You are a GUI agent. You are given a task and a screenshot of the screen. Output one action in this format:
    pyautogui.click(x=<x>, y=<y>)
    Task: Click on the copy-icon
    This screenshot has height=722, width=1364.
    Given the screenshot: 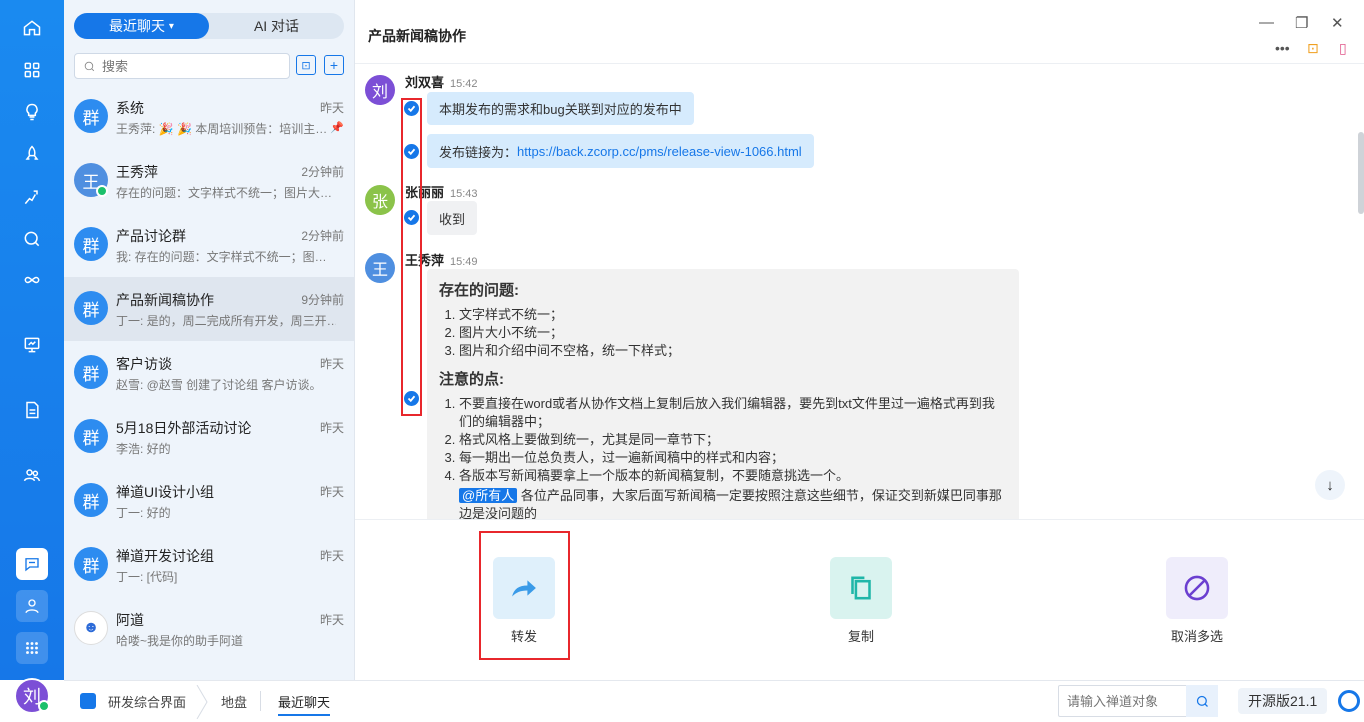 What is the action you would take?
    pyautogui.click(x=861, y=588)
    